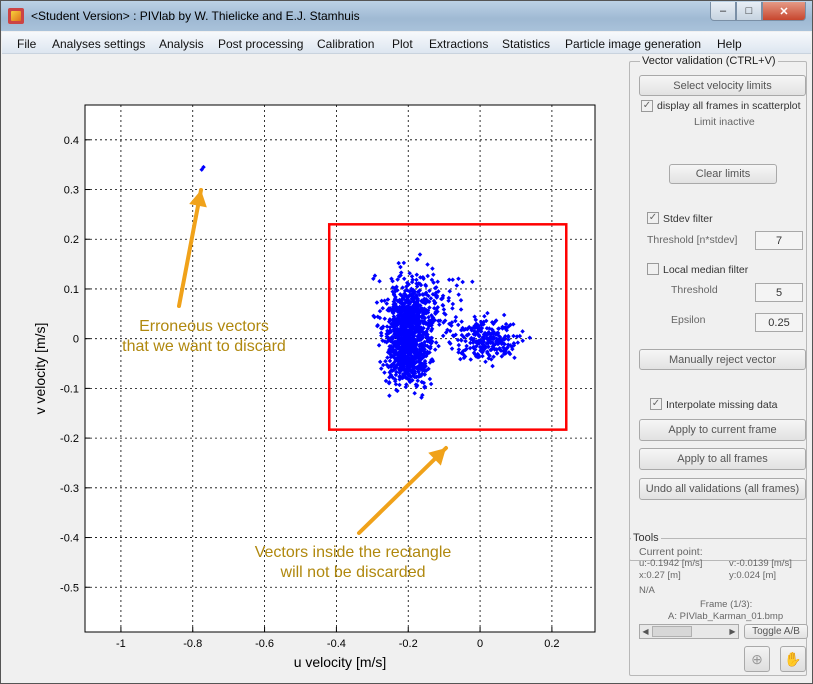  Describe the element at coordinates (340, 662) in the screenshot. I see `x-axis-label: u velocity [m/s]` at that location.